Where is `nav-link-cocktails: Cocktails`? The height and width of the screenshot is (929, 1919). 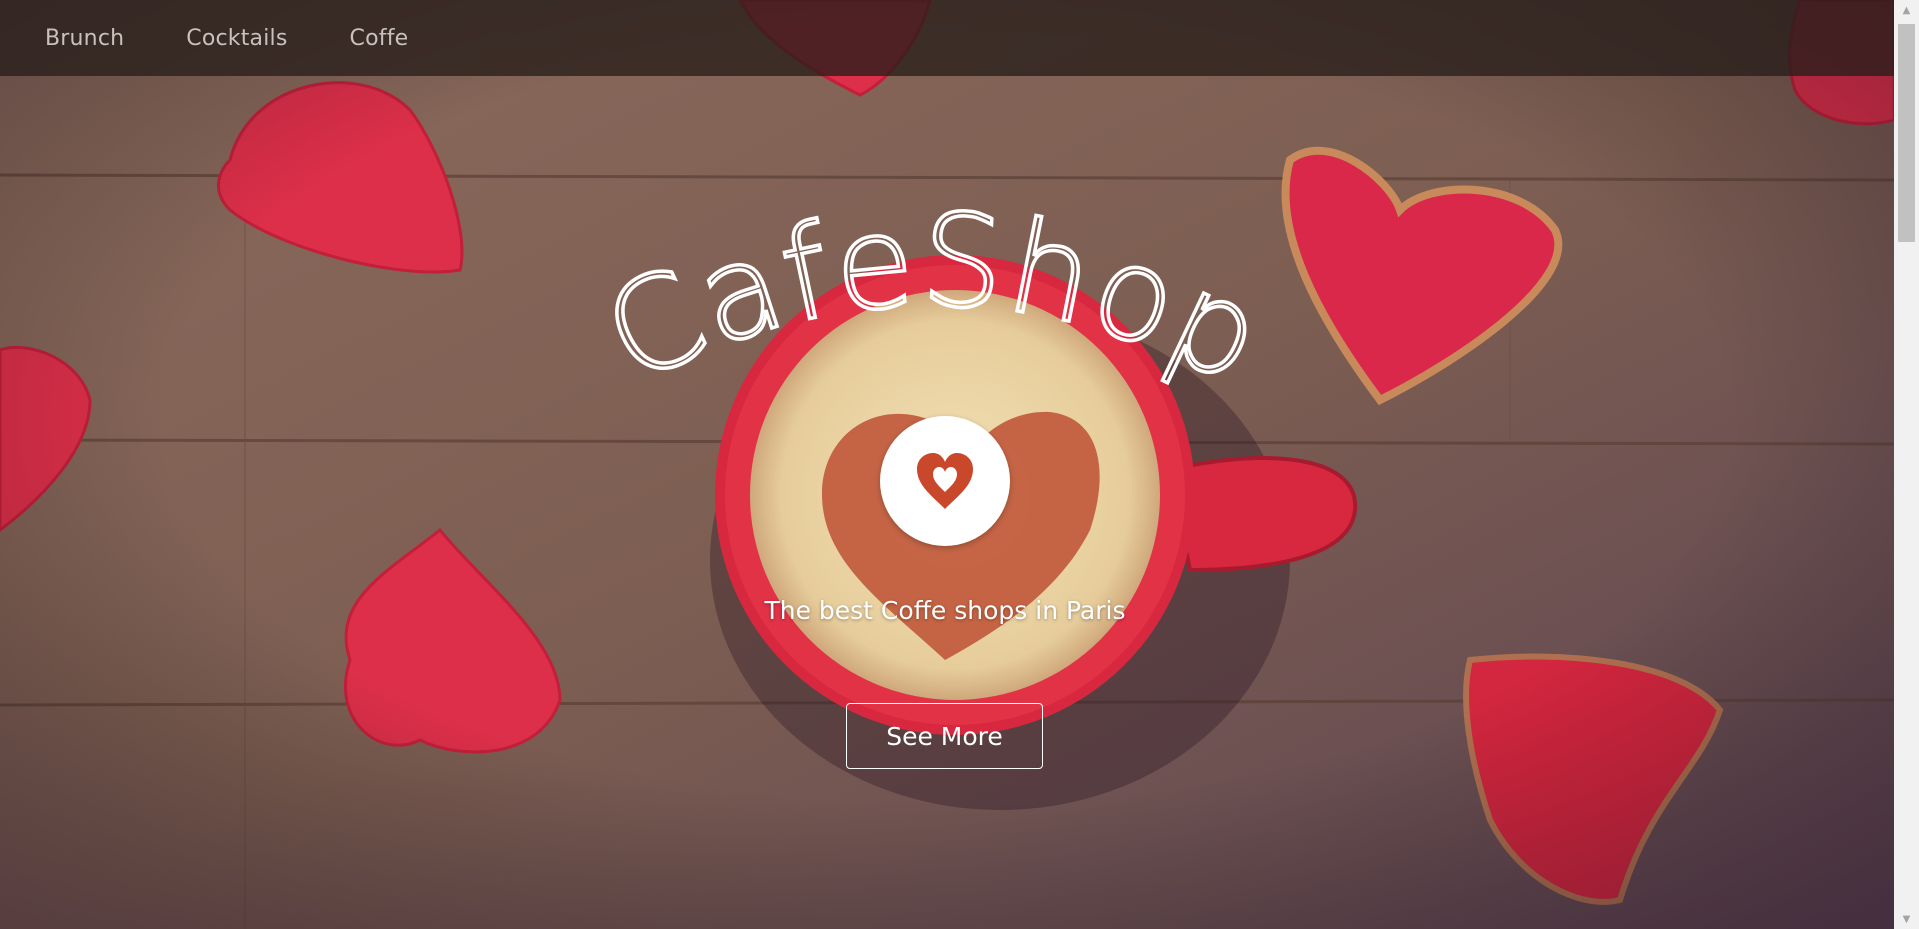 nav-link-cocktails: Cocktails is located at coordinates (236, 38).